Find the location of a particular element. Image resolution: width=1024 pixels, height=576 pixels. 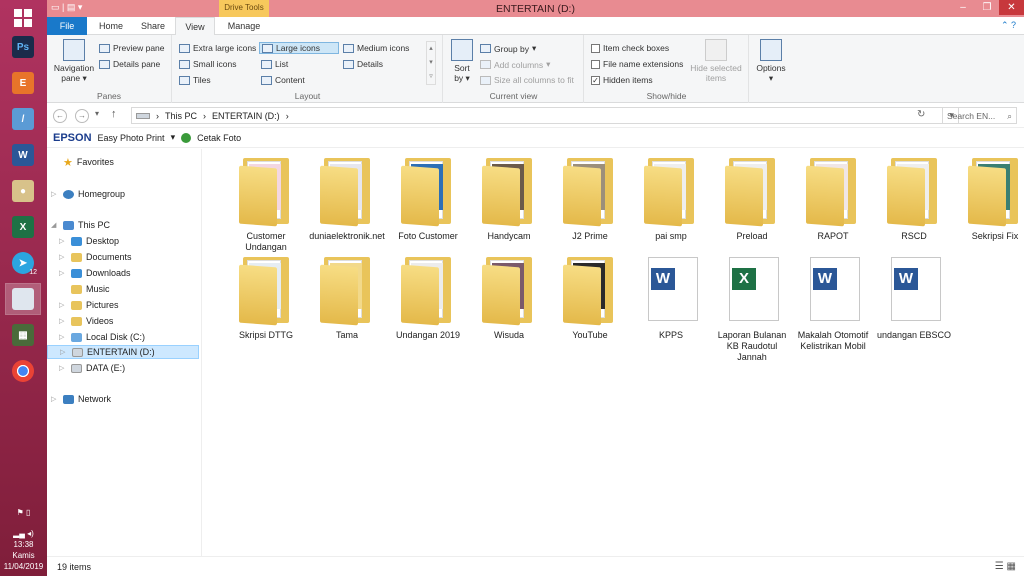

tab-home: Home is located at coordinates (111, 26).